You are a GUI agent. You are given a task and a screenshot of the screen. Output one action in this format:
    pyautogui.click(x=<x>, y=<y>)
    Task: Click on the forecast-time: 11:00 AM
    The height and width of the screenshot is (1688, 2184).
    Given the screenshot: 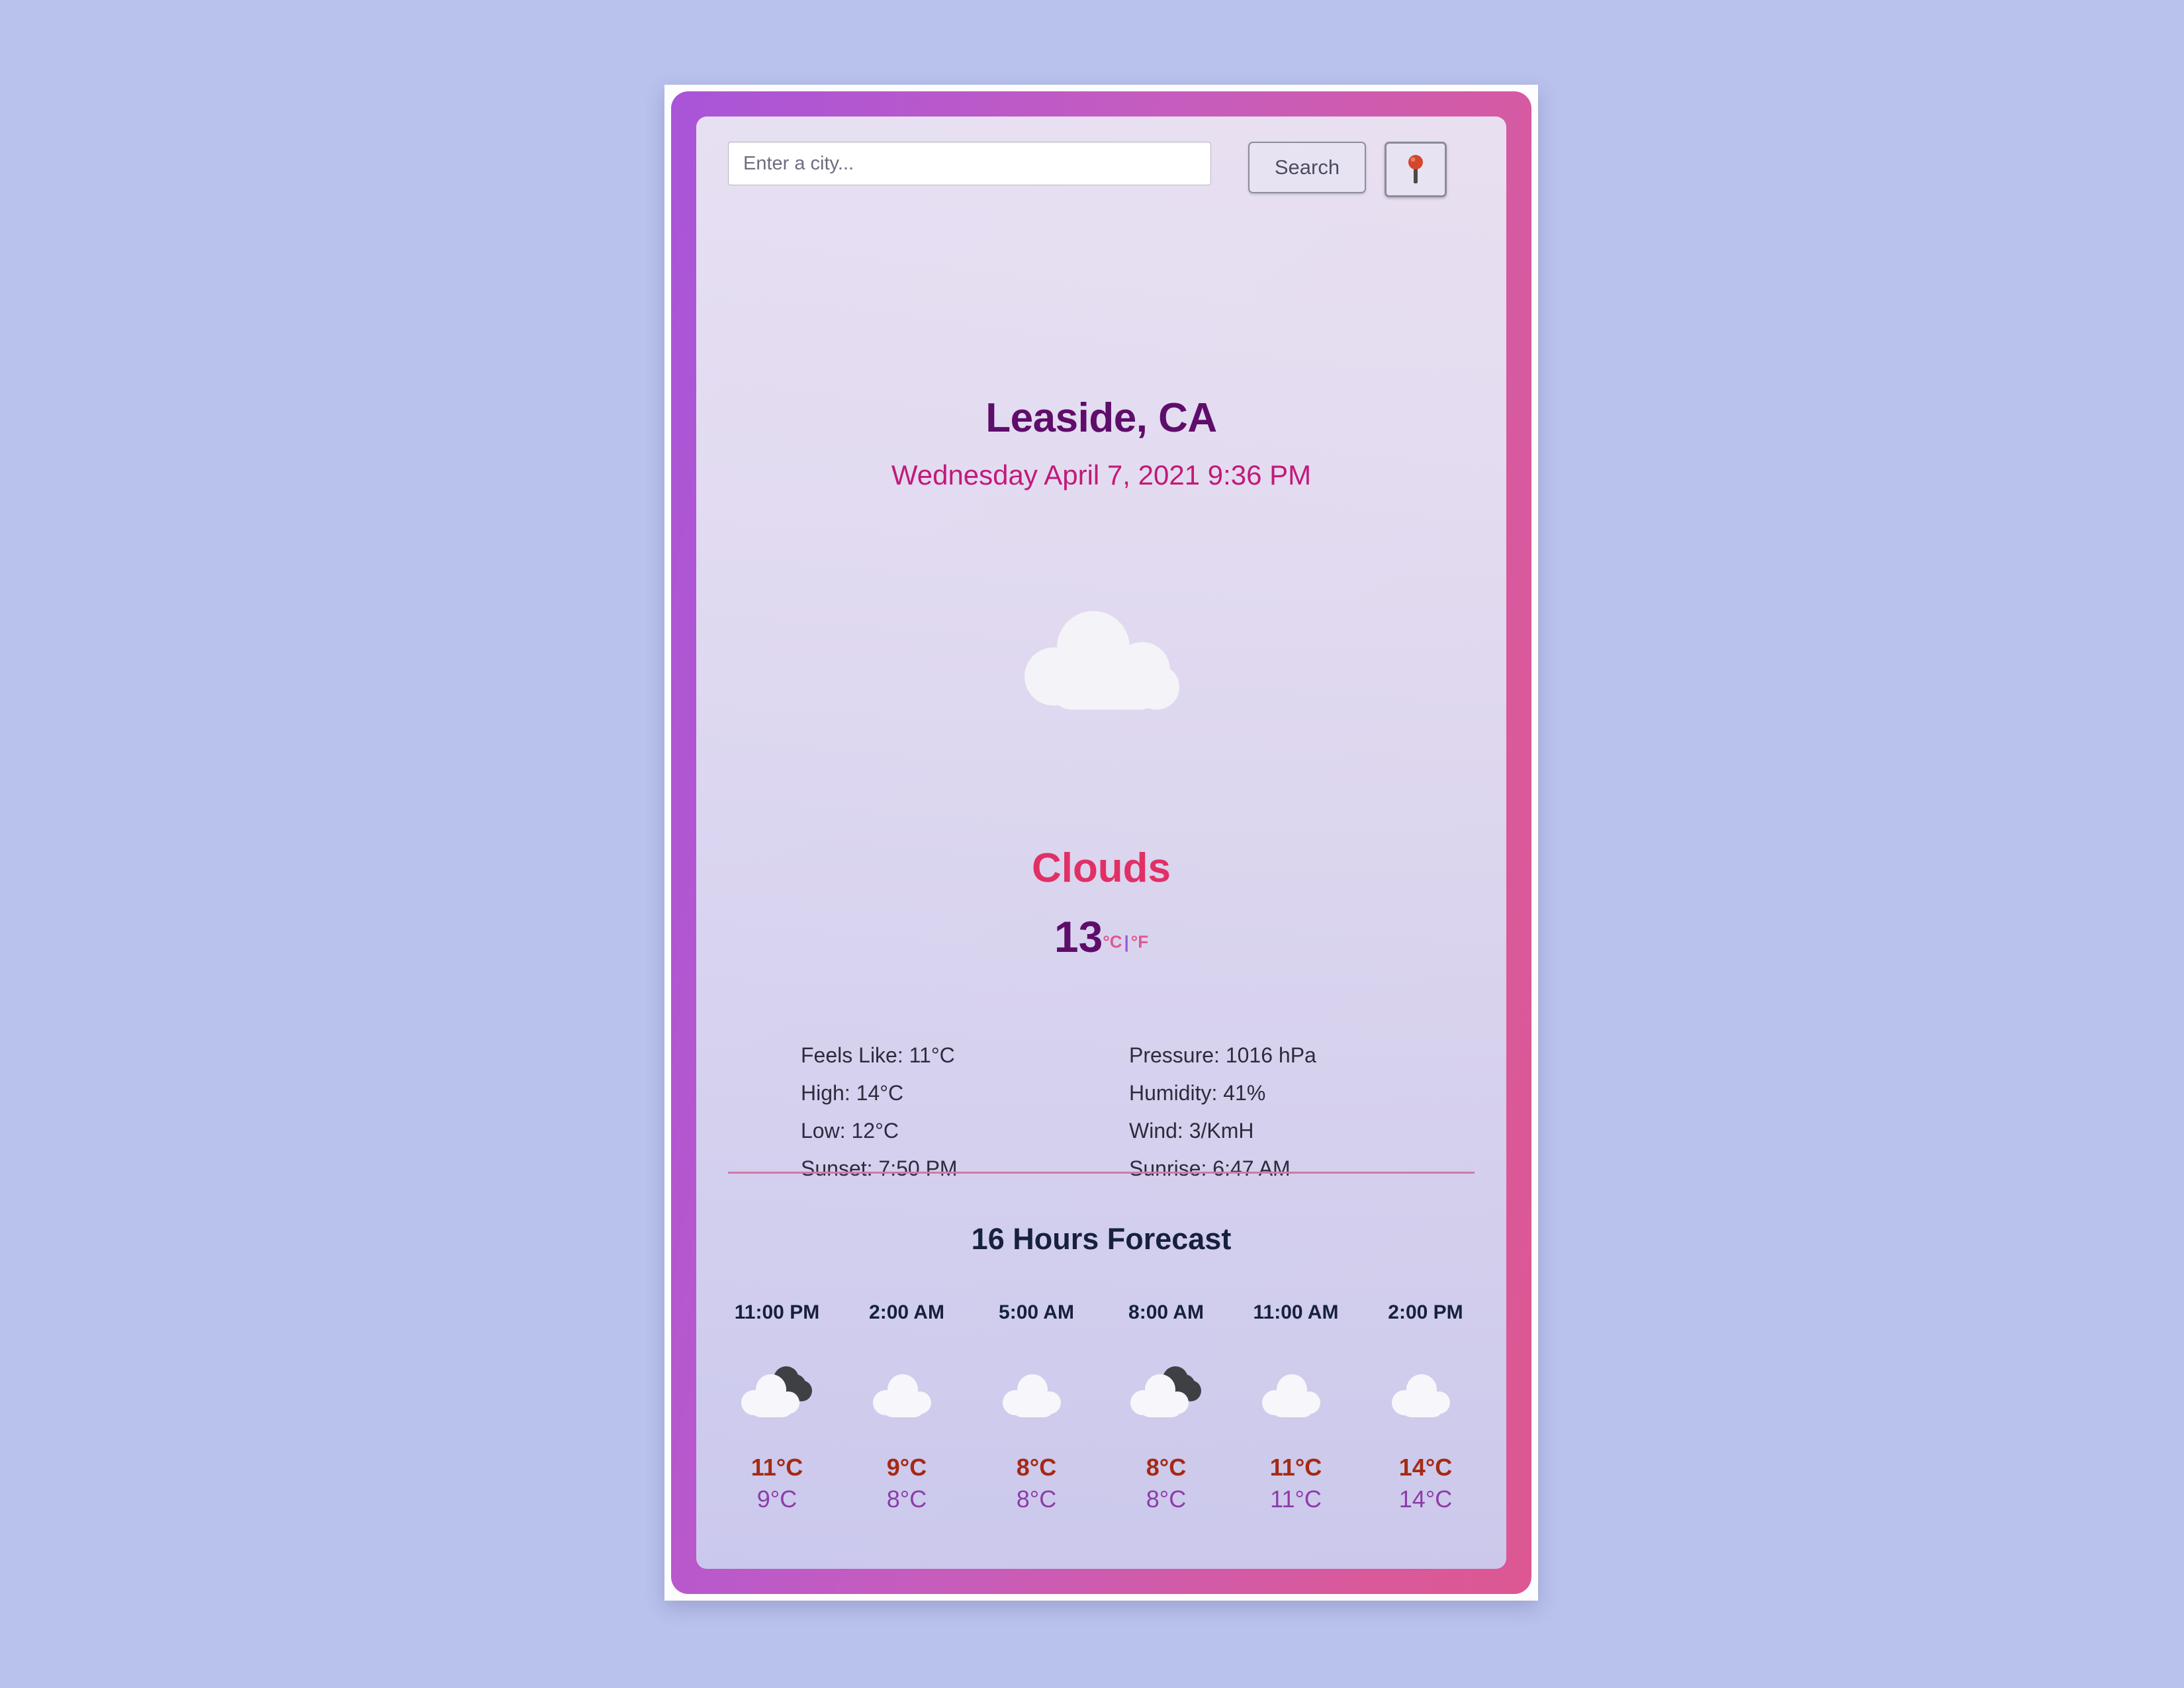 What is the action you would take?
    pyautogui.click(x=1296, y=1312)
    